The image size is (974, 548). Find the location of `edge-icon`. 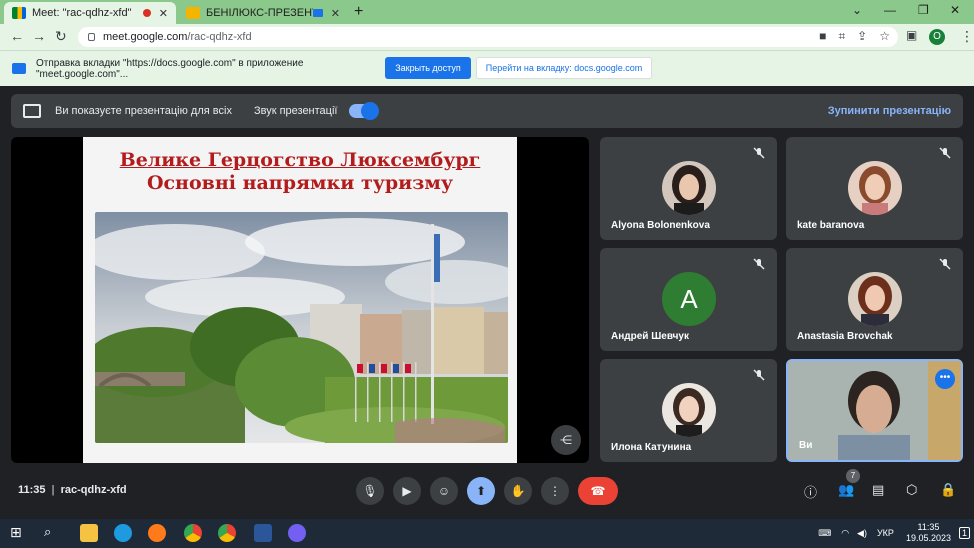

edge-icon is located at coordinates (123, 533).